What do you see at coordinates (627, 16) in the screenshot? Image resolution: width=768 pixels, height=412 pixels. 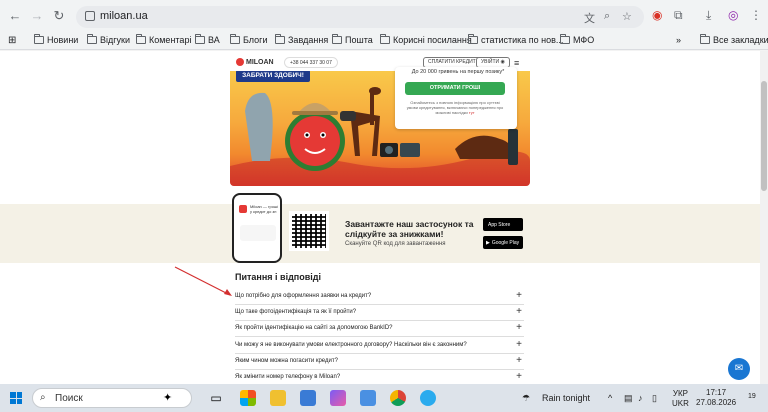 I see `bookmark-star-icon: ☆` at bounding box center [627, 16].